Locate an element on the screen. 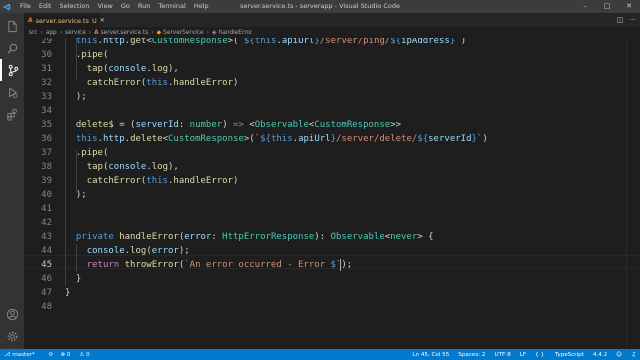  breadcrumb-item: server.service.ts is located at coordinates (125, 33).